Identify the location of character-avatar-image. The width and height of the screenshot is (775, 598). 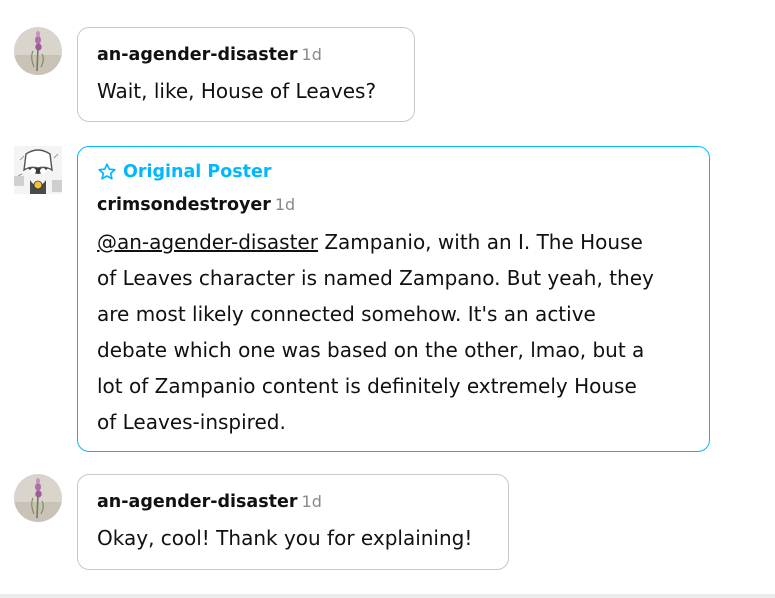
(38, 170).